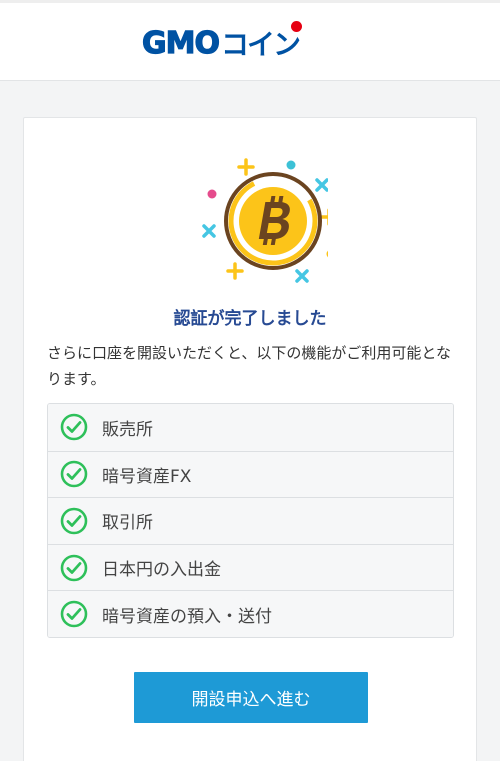 This screenshot has height=761, width=500. I want to click on list-item: 取引所, so click(250, 520).